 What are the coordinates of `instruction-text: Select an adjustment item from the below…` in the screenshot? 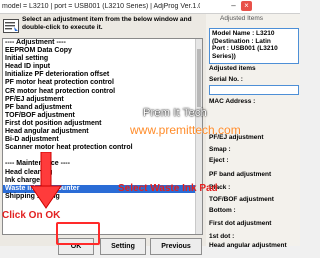 It's located at (107, 23).